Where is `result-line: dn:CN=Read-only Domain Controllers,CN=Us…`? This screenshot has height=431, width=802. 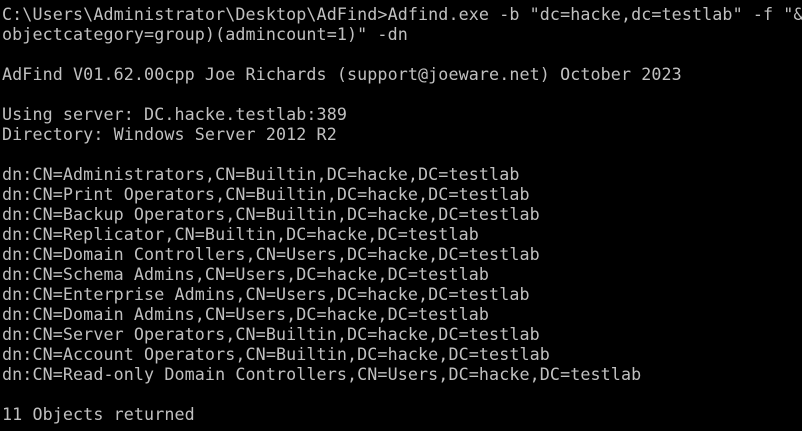 result-line: dn:CN=Read-only Domain Controllers,CN=Us… is located at coordinates (322, 374).